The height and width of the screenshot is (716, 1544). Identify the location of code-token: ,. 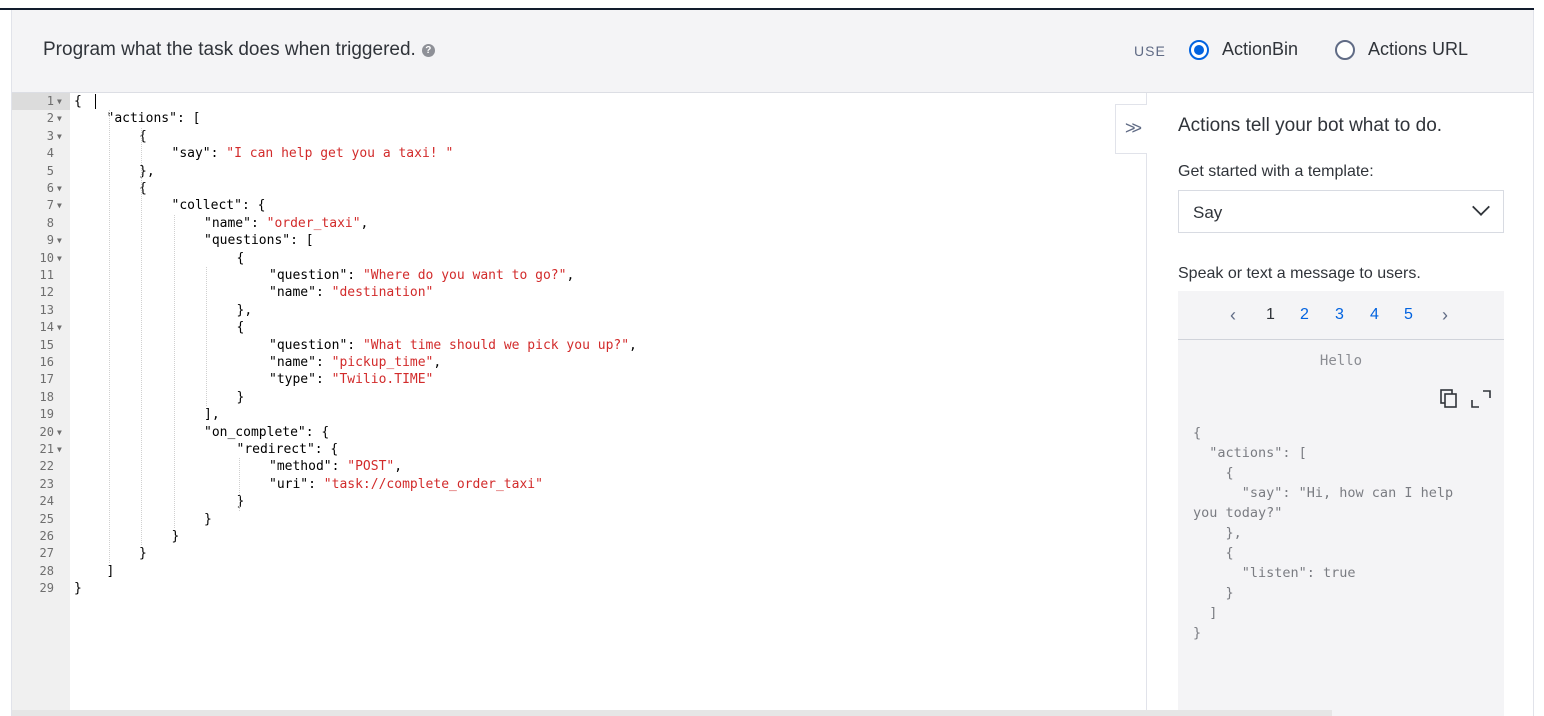
(398, 467).